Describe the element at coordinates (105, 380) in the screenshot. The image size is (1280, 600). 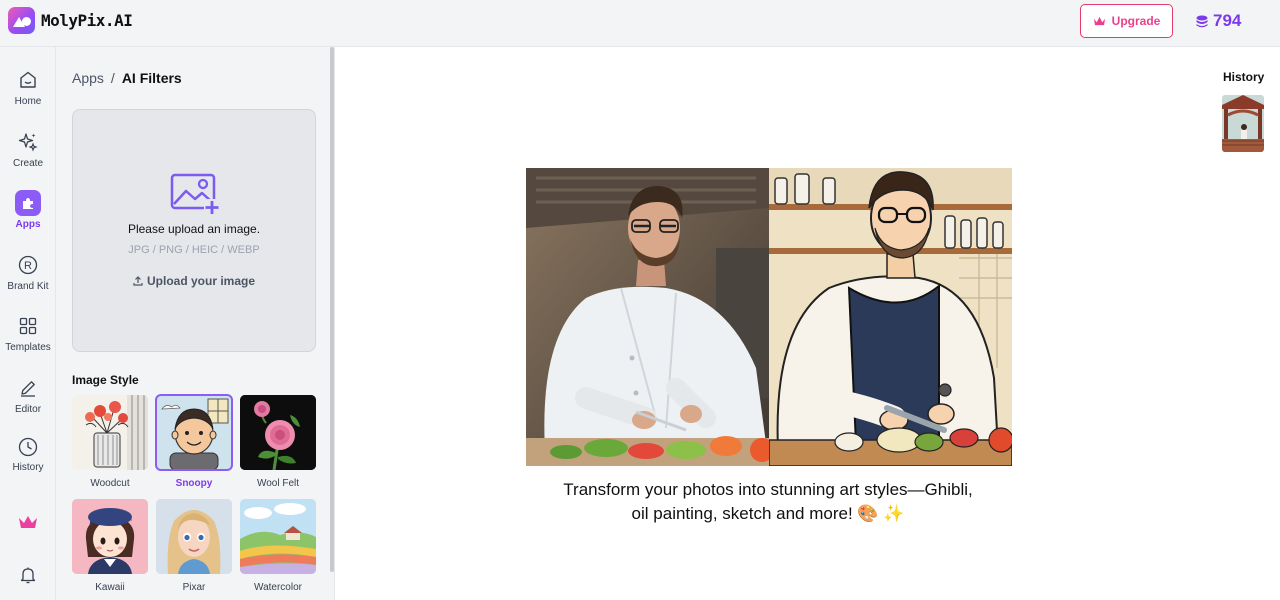
I see `image-style-heading: Image Style` at that location.